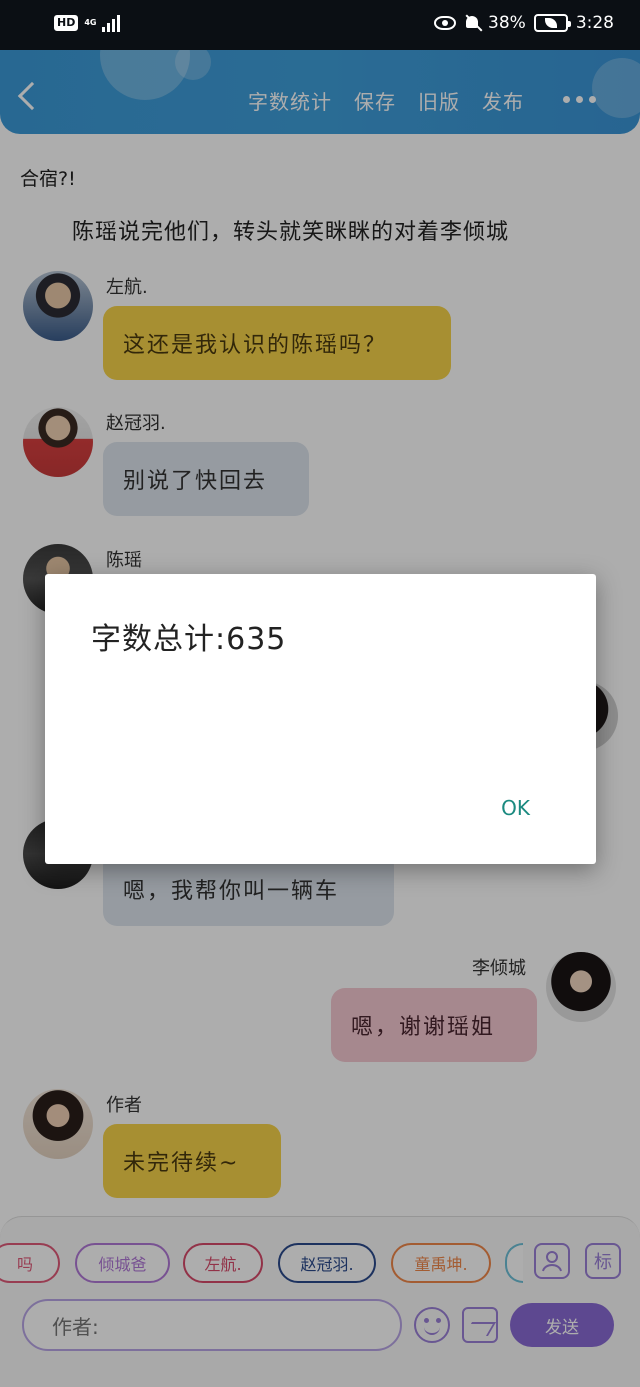 This screenshot has width=640, height=1387. I want to click on battery-icon, so click(552, 23).